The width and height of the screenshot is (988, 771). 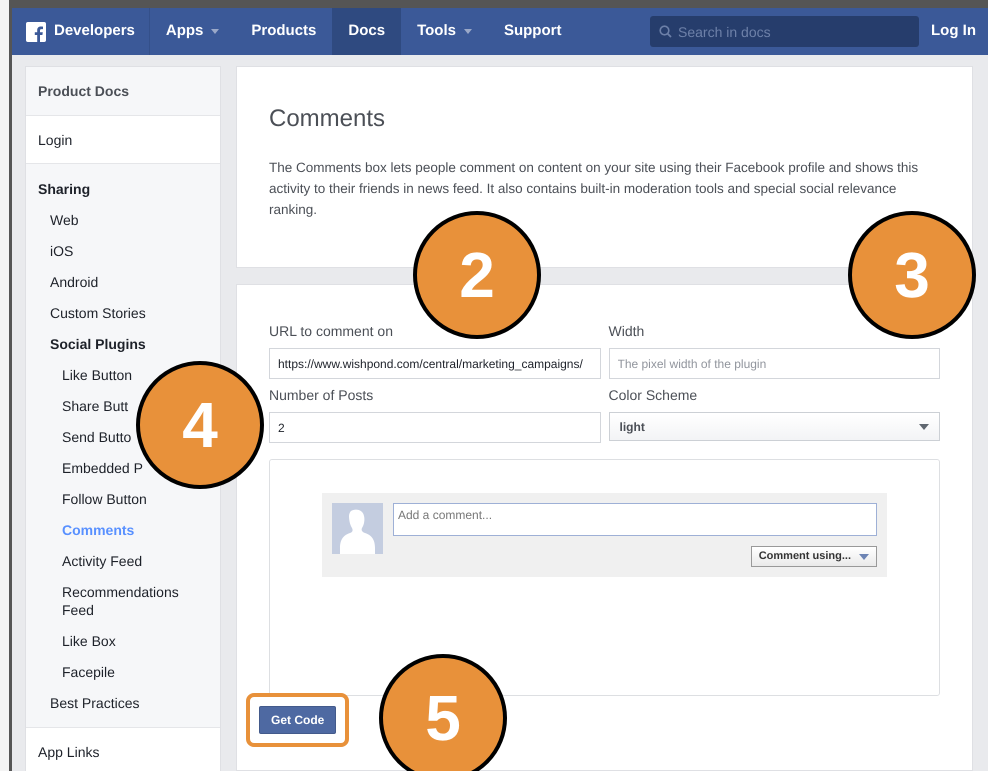 What do you see at coordinates (95, 405) in the screenshot?
I see `sidebar-item: Share Butt` at bounding box center [95, 405].